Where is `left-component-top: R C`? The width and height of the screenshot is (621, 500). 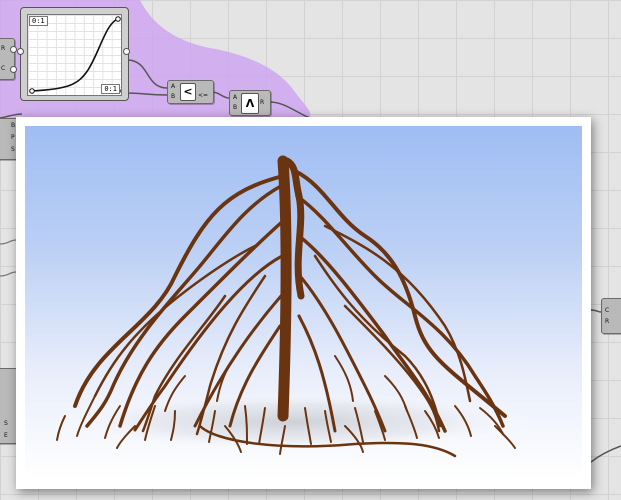
left-component-top: R C is located at coordinates (8, 59).